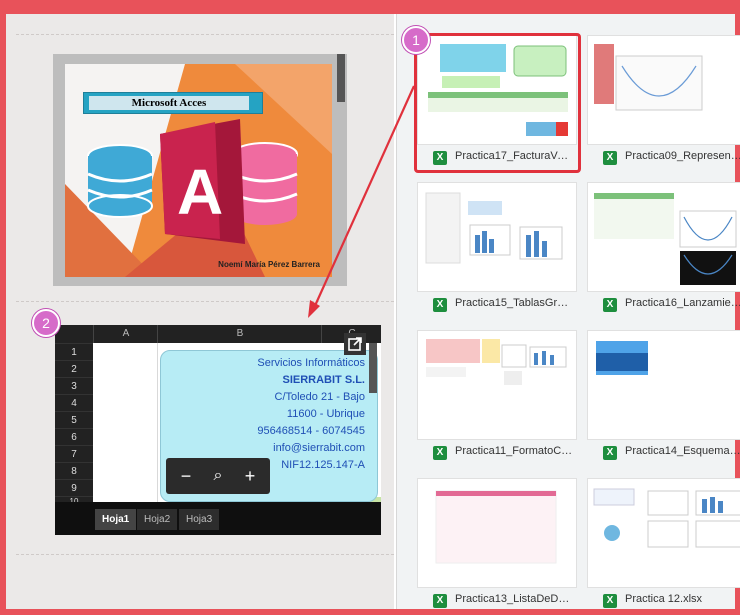 This screenshot has width=740, height=615. Describe the element at coordinates (46, 323) in the screenshot. I see `step-badge-2: 2` at that location.